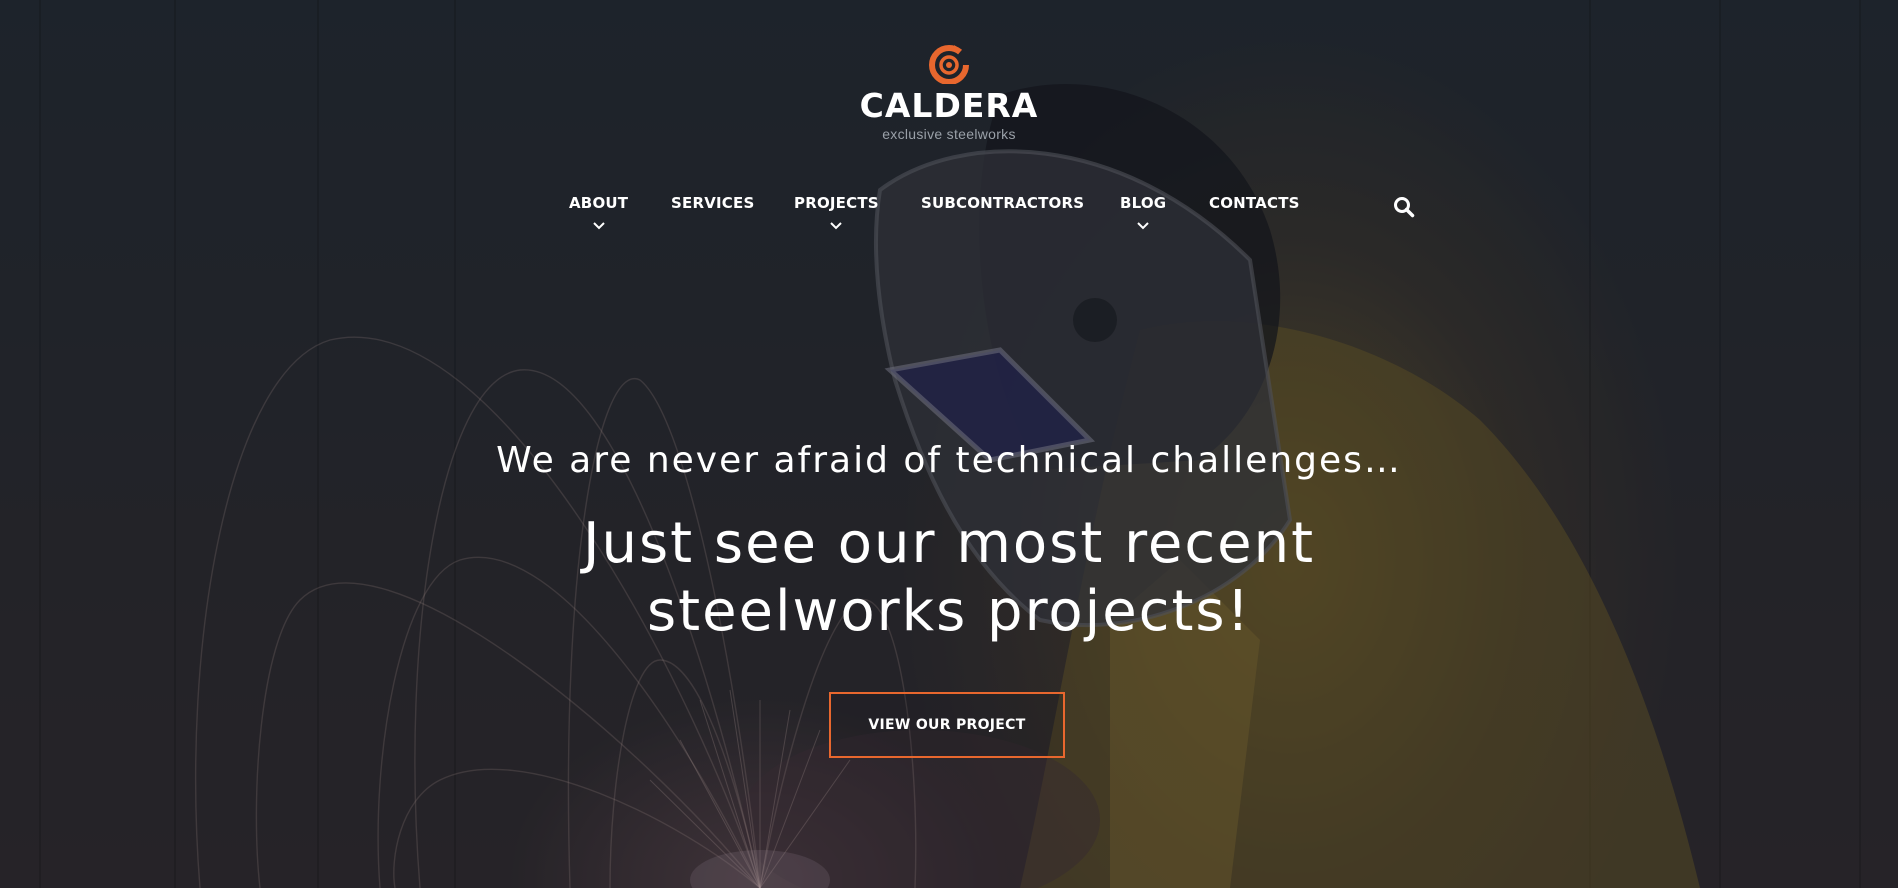  I want to click on nav-label-contacts: CONTACTS, so click(1254, 203).